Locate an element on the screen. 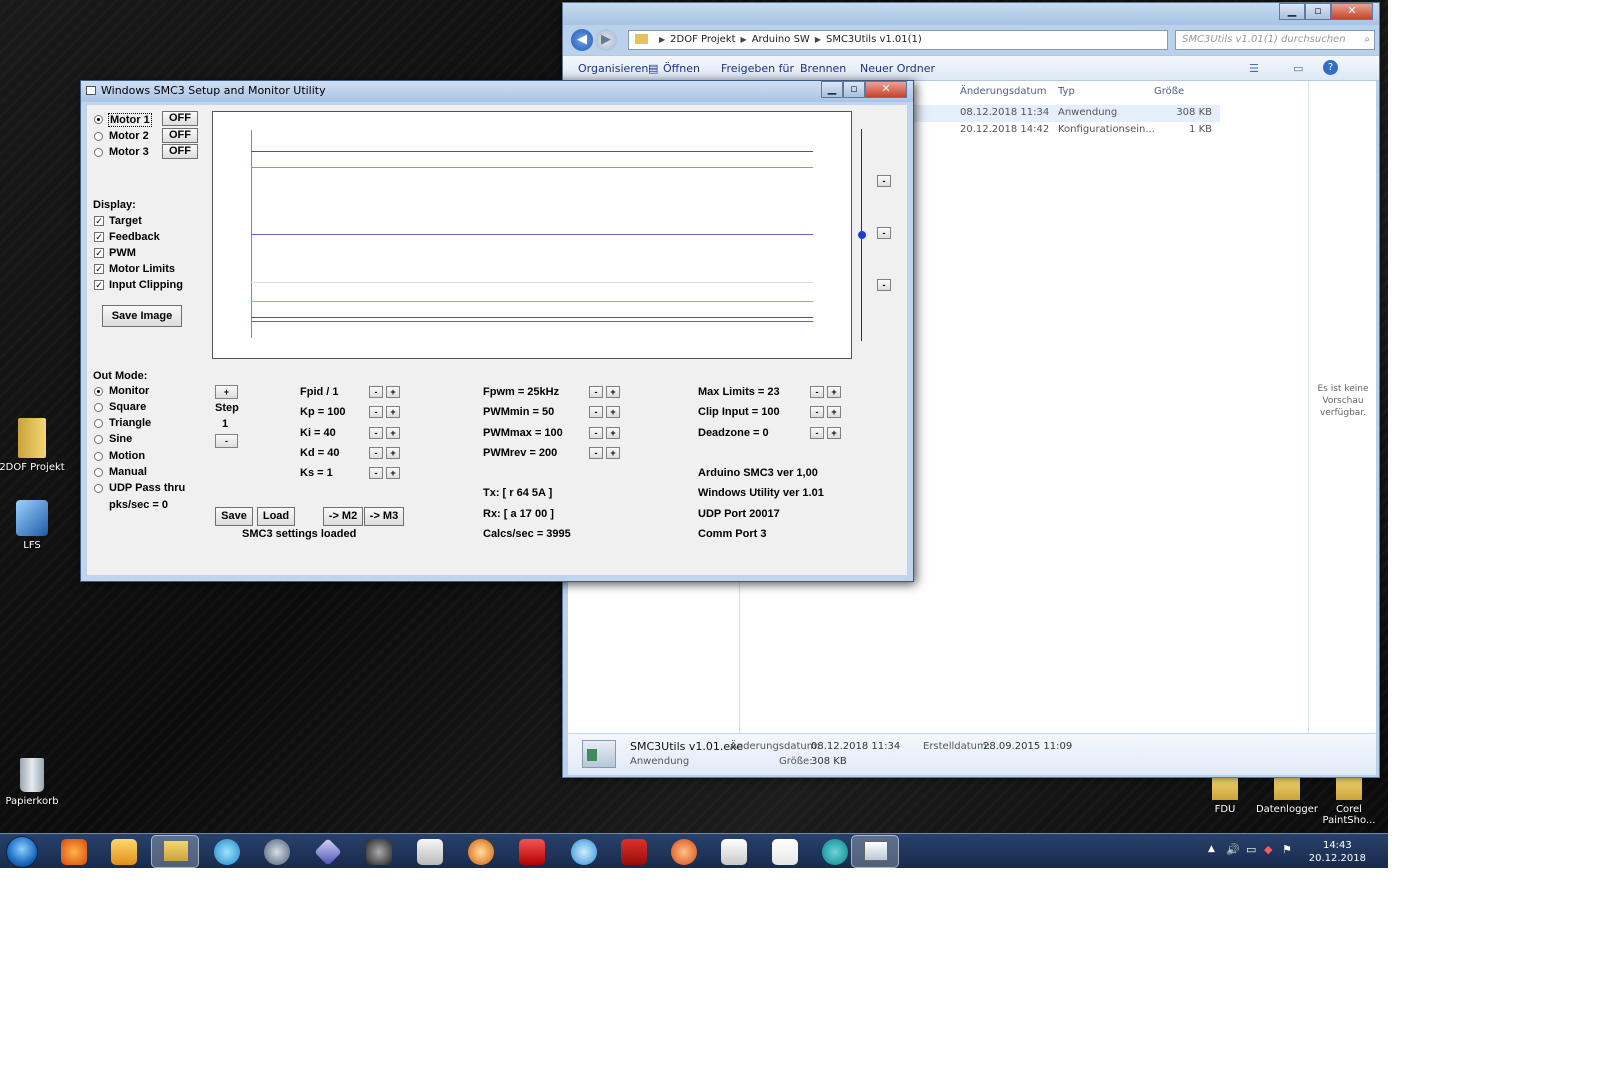 Image resolution: width=1600 pixels, height=1071 pixels. position-slider-knob is located at coordinates (862, 235).